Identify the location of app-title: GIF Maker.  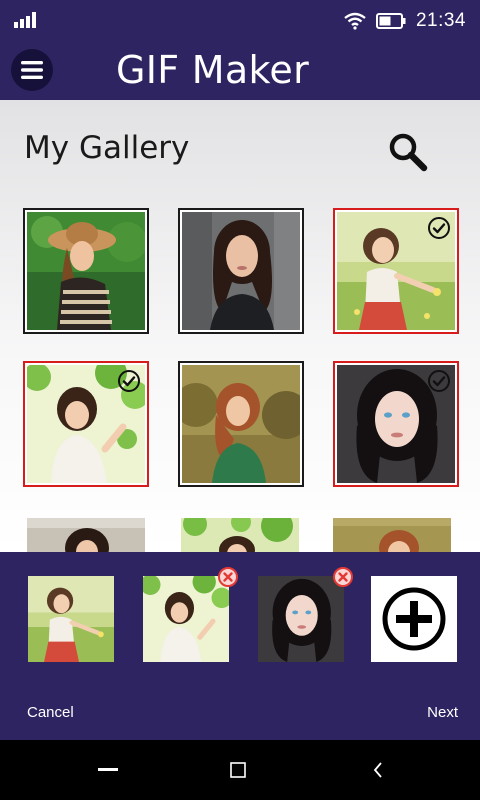
(213, 70).